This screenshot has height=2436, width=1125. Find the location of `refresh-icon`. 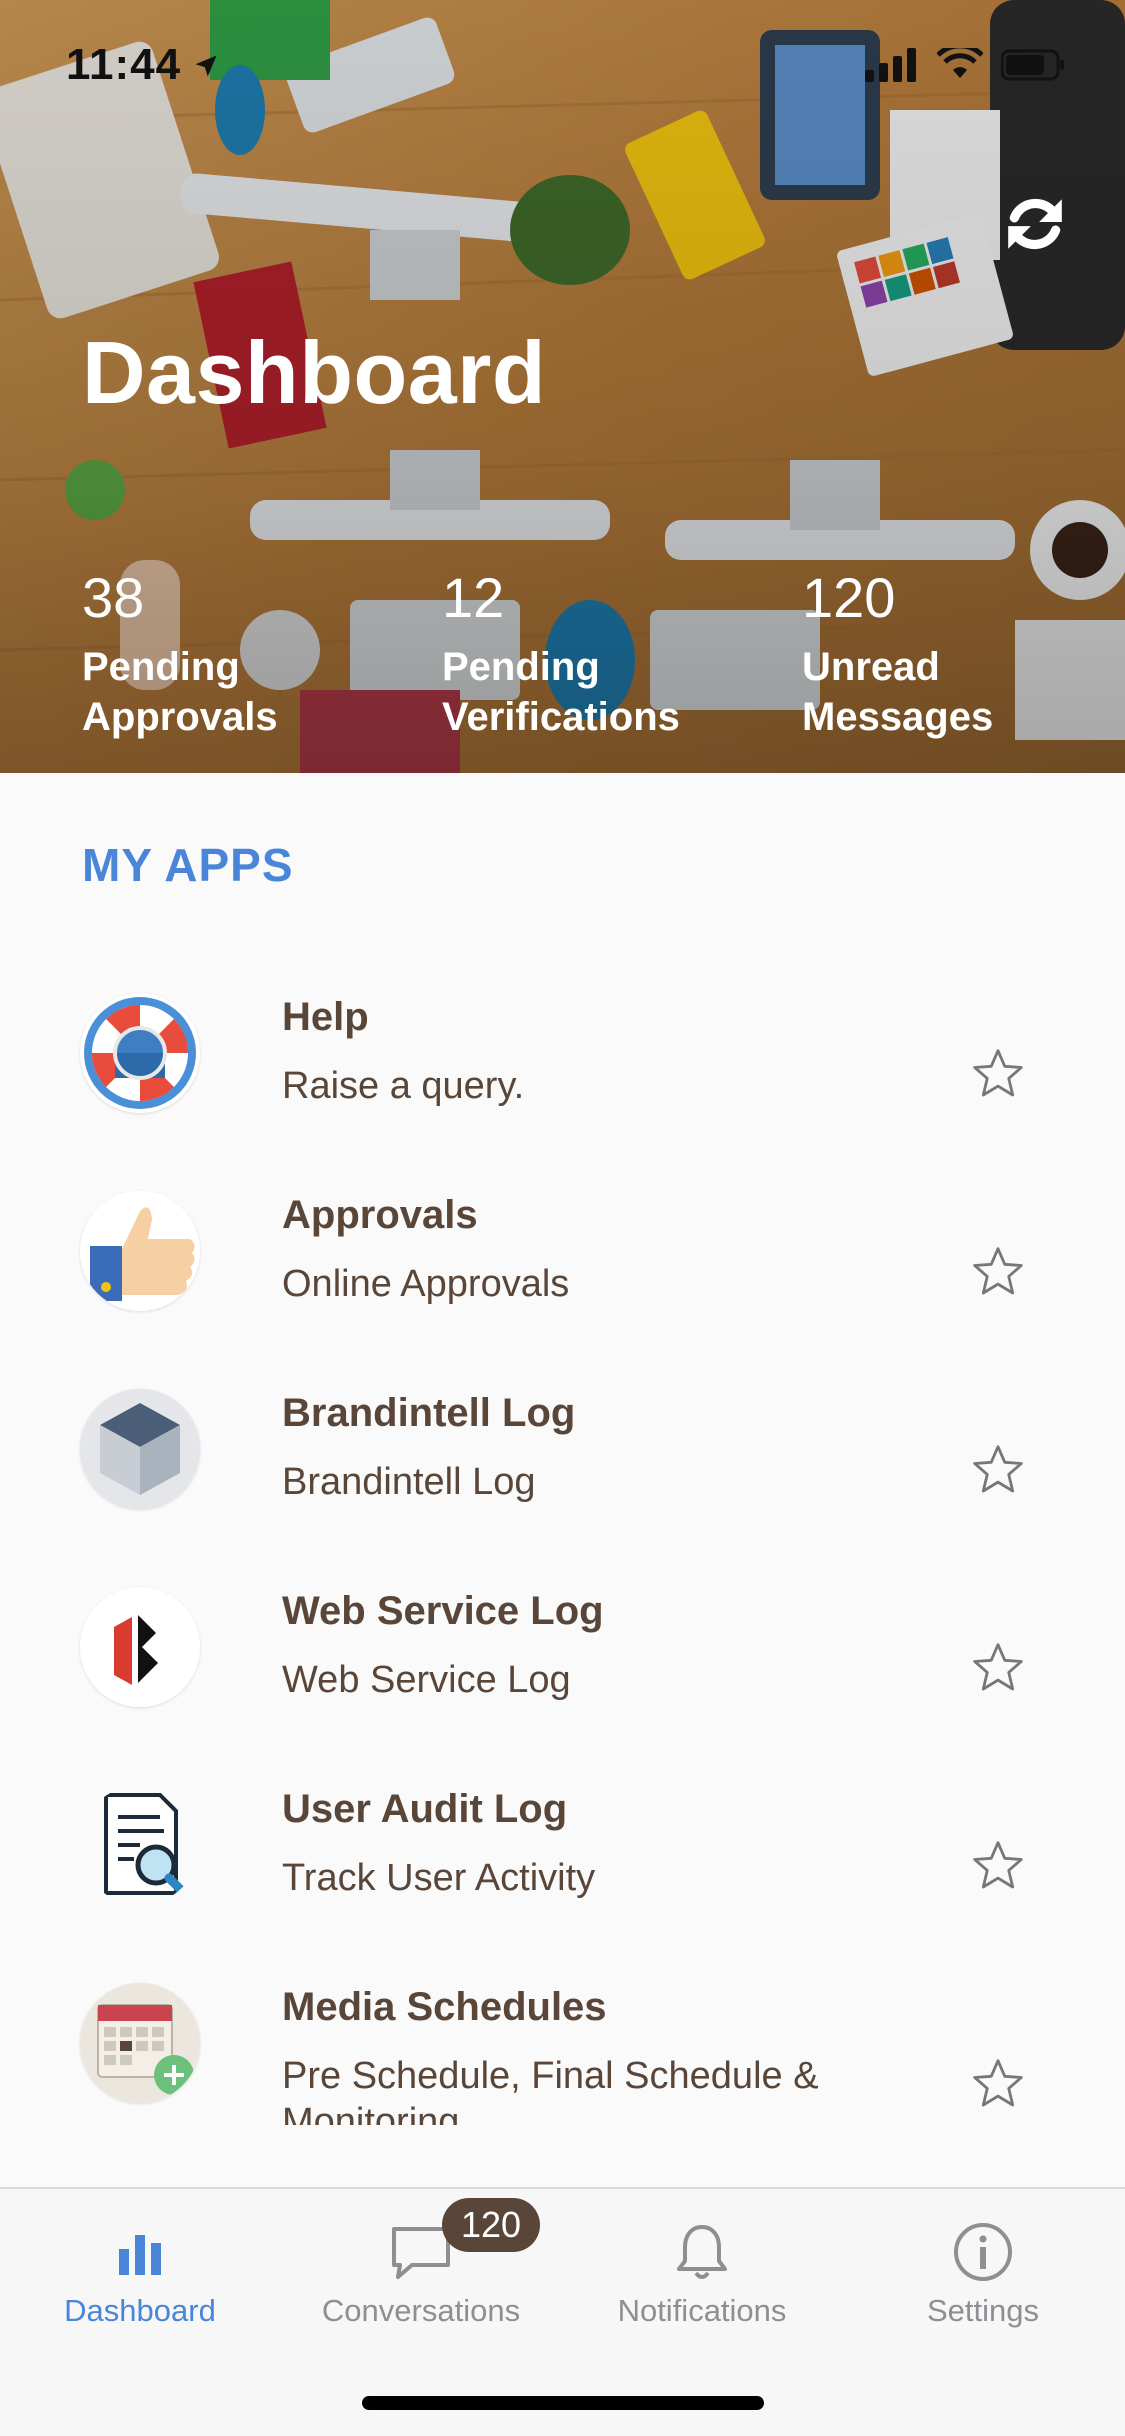

refresh-icon is located at coordinates (1035, 224).